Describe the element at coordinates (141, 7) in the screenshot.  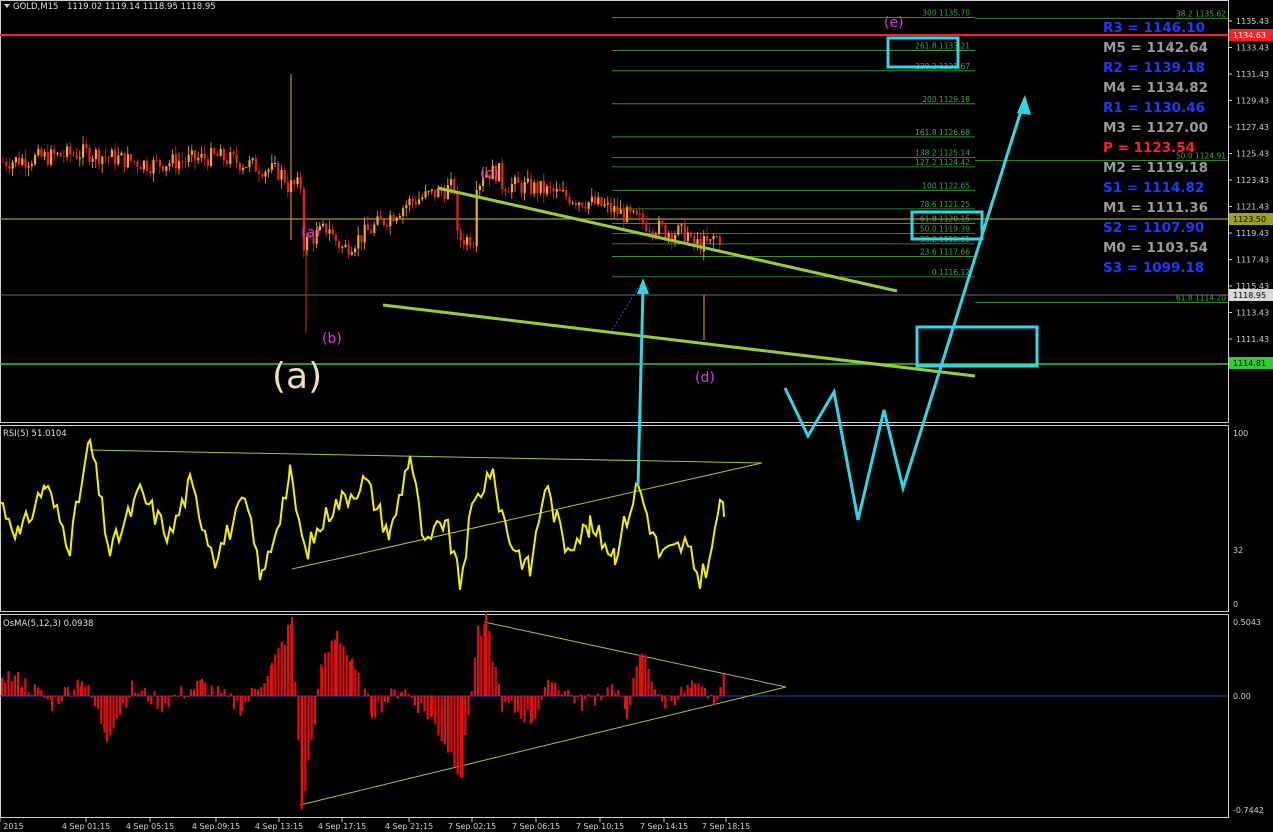
I see `ohlc-readout: 1119.02 1119.14 1118.95 1118.95` at that location.